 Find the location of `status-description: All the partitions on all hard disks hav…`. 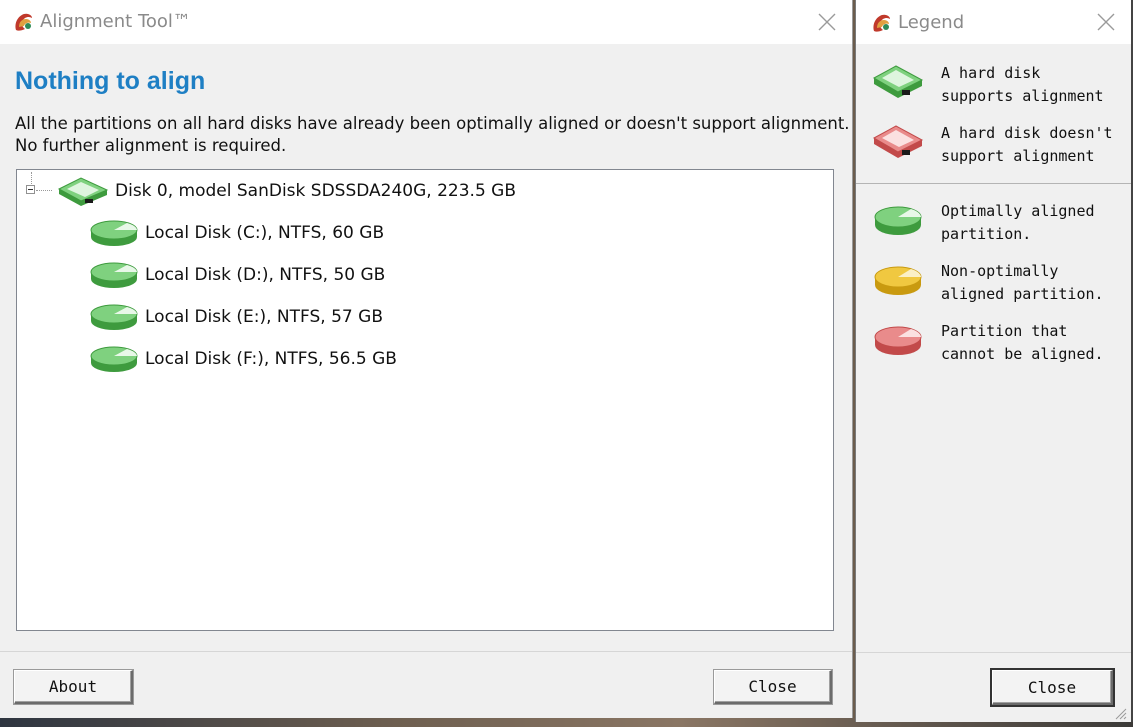

status-description: All the partitions on all hard disks hav… is located at coordinates (432, 135).